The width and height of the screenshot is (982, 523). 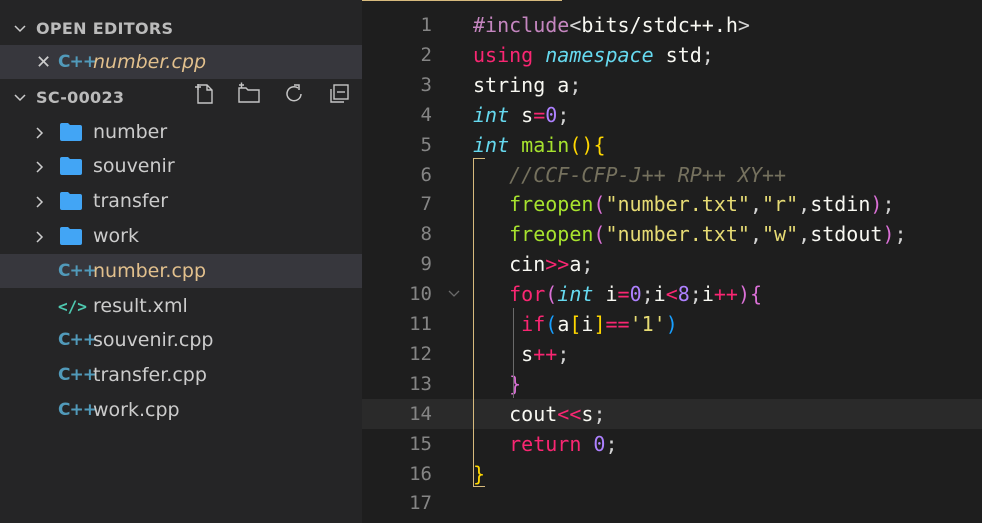 What do you see at coordinates (527, 294) in the screenshot?
I see `code-token: for` at bounding box center [527, 294].